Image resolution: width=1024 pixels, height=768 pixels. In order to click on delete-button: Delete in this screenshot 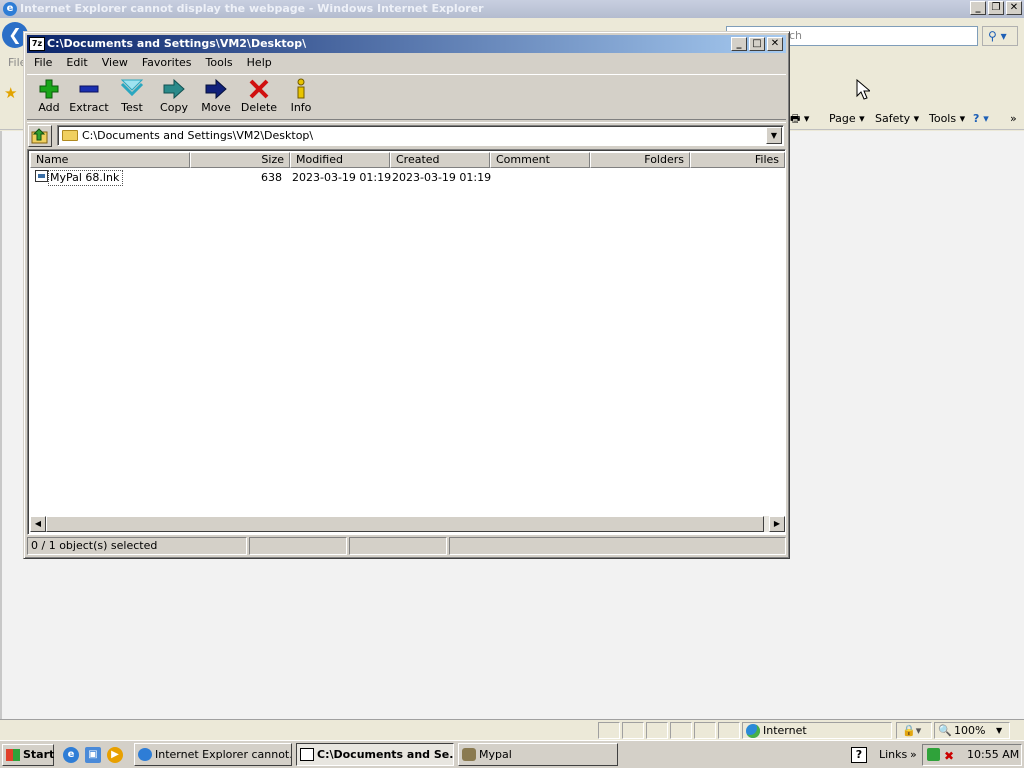, I will do `click(259, 98)`.